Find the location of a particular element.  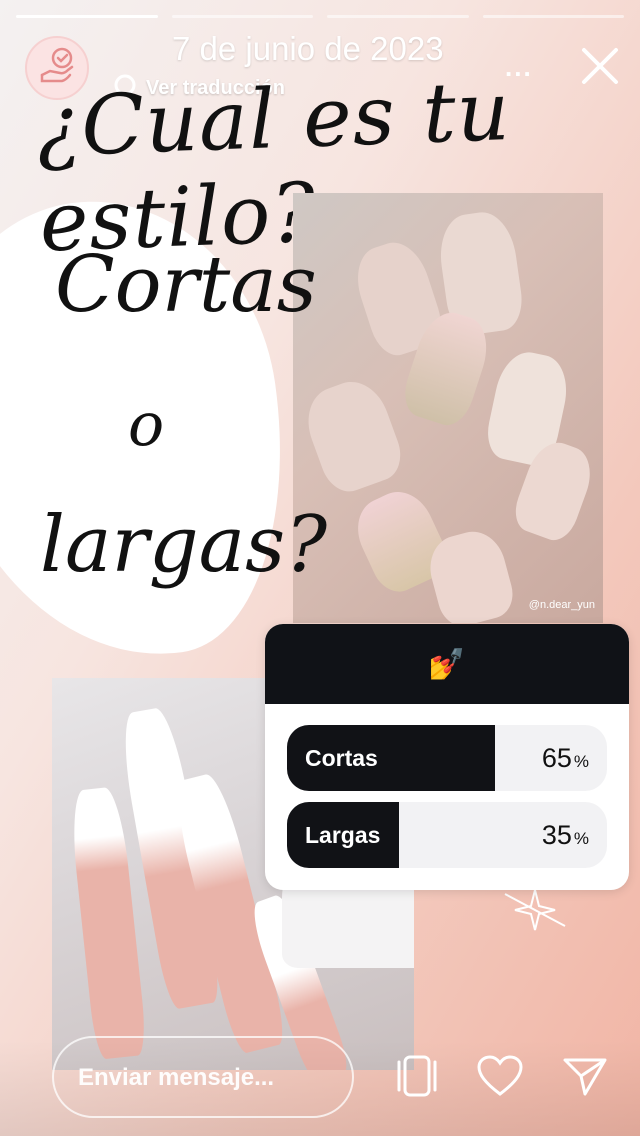

heart-icon is located at coordinates (500, 1078).